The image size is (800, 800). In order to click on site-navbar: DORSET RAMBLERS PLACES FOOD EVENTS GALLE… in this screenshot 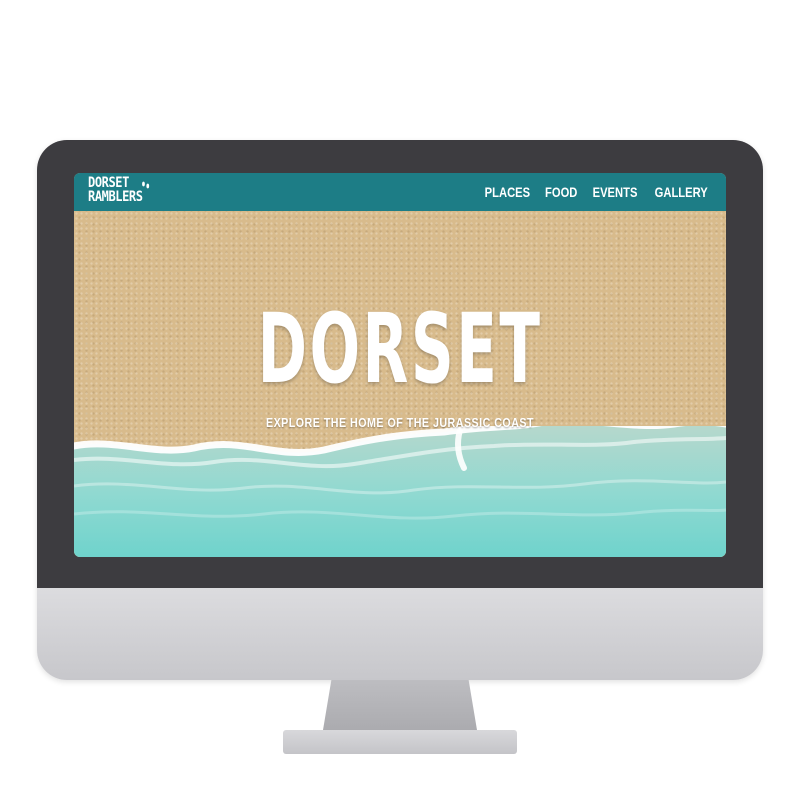, I will do `click(400, 192)`.